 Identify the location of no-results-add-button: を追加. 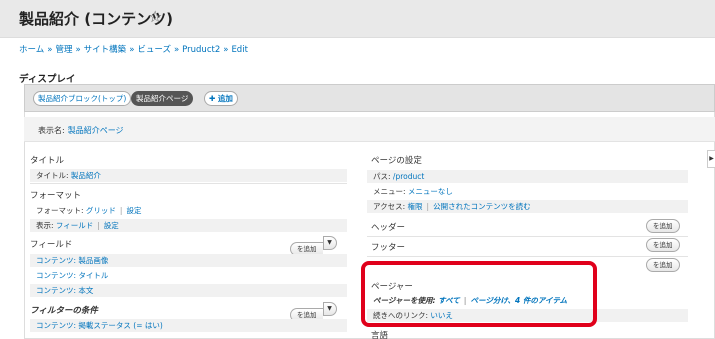
(663, 265).